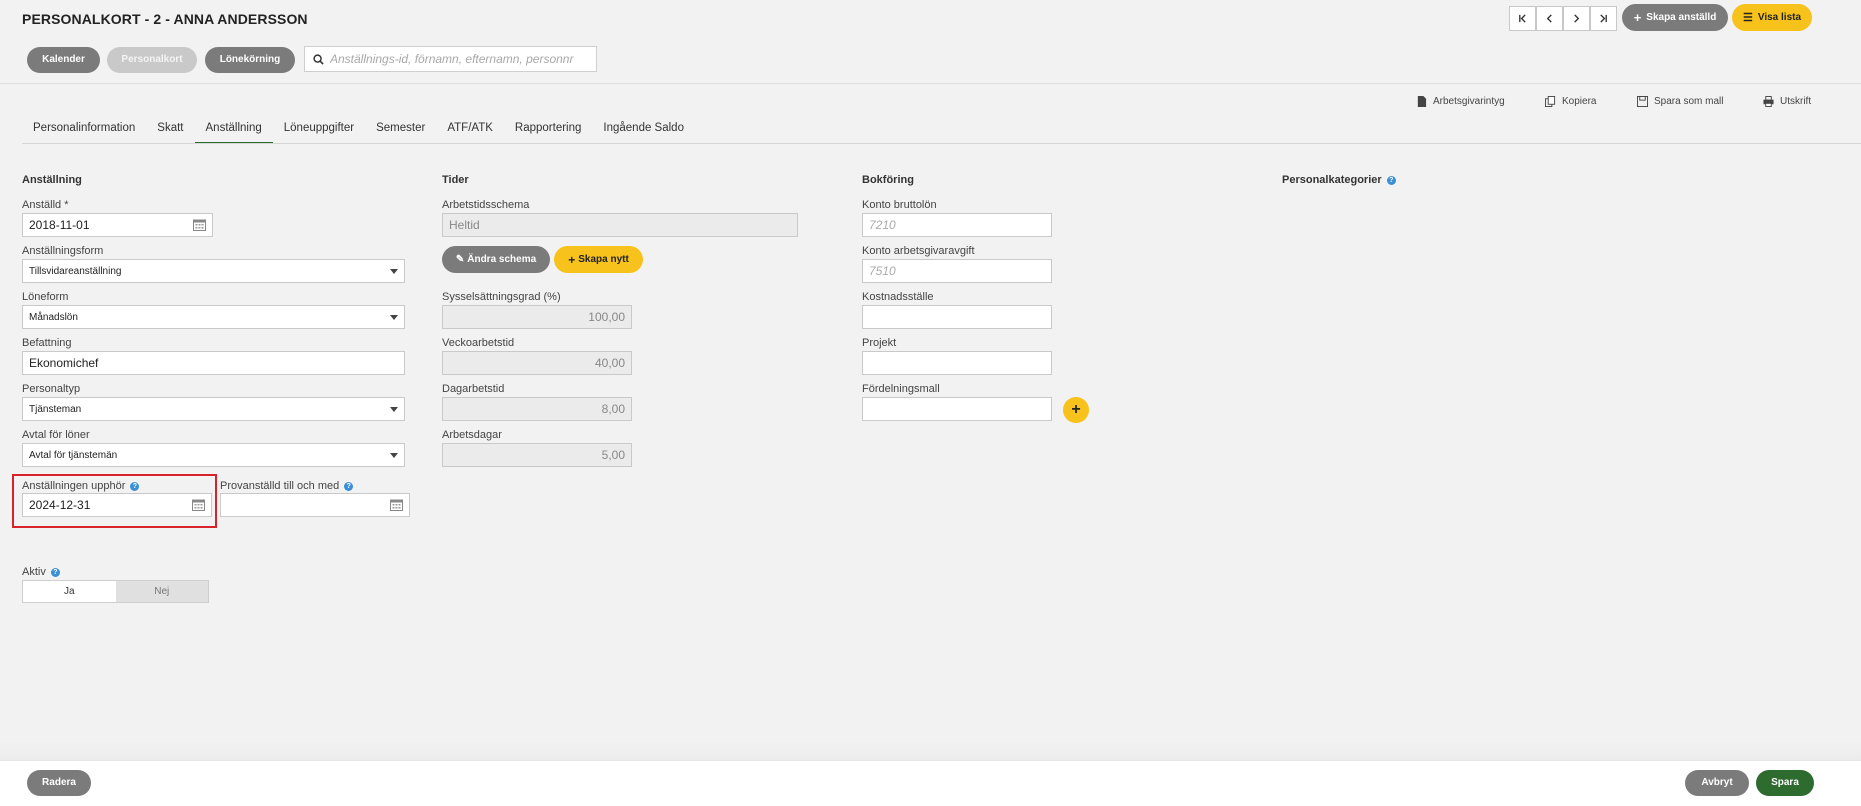 The height and width of the screenshot is (806, 1861). Describe the element at coordinates (1579, 101) in the screenshot. I see `copy-label: Kopiera` at that location.